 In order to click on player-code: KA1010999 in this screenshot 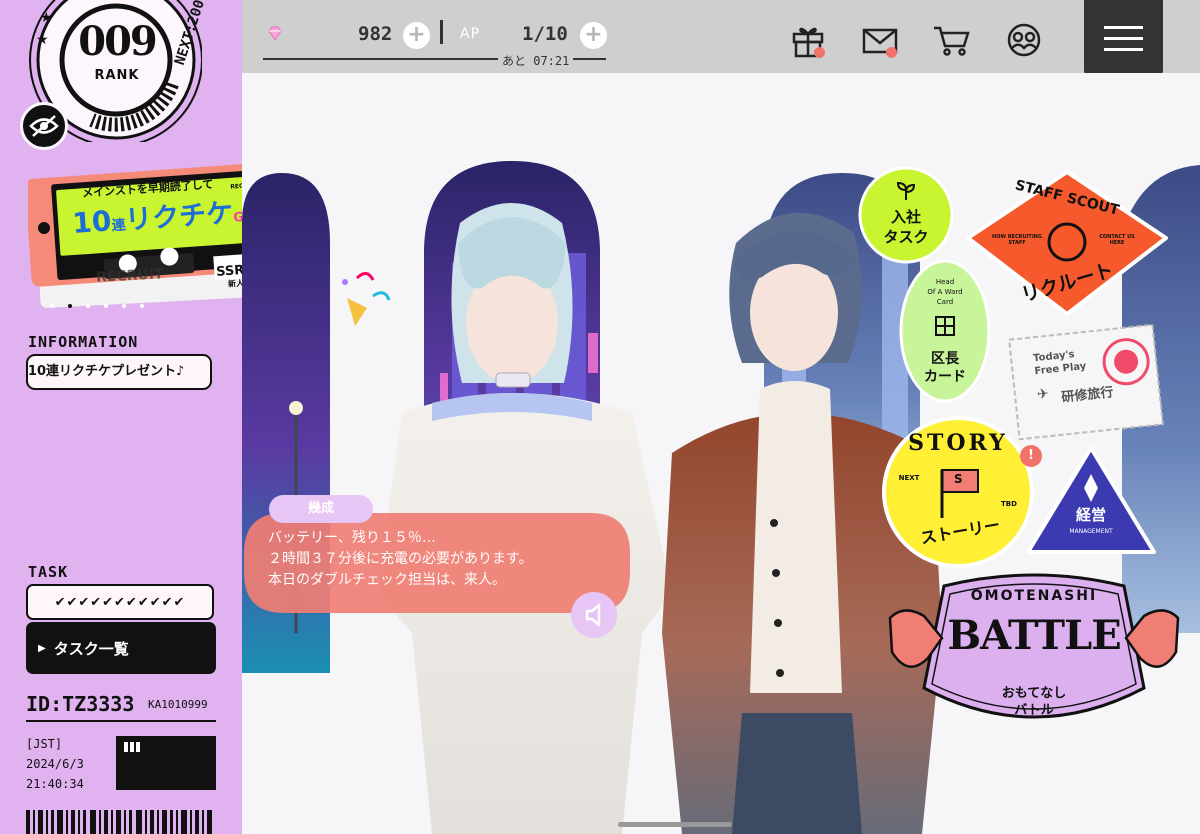, I will do `click(178, 704)`.